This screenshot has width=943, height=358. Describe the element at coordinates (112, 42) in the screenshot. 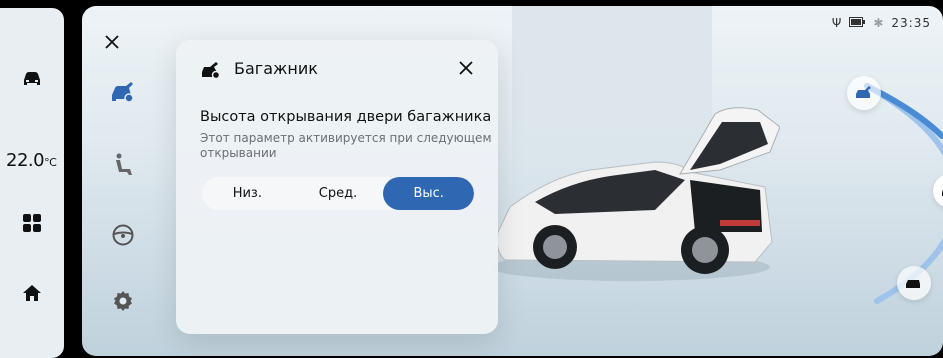

I see `close-icon` at that location.